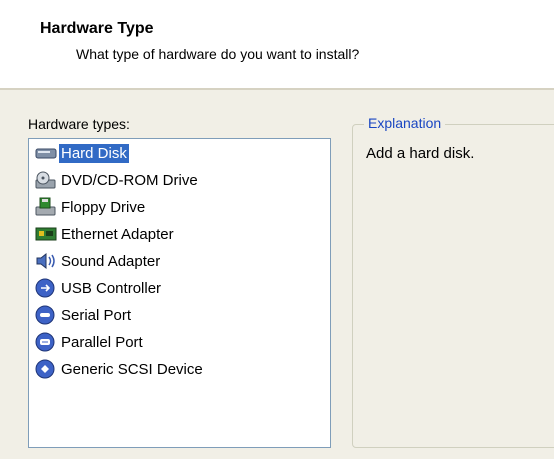 Image resolution: width=554 pixels, height=459 pixels. I want to click on list-item-dvd-cd-rom-drive: DVD/CD-ROM Drive, so click(117, 180).